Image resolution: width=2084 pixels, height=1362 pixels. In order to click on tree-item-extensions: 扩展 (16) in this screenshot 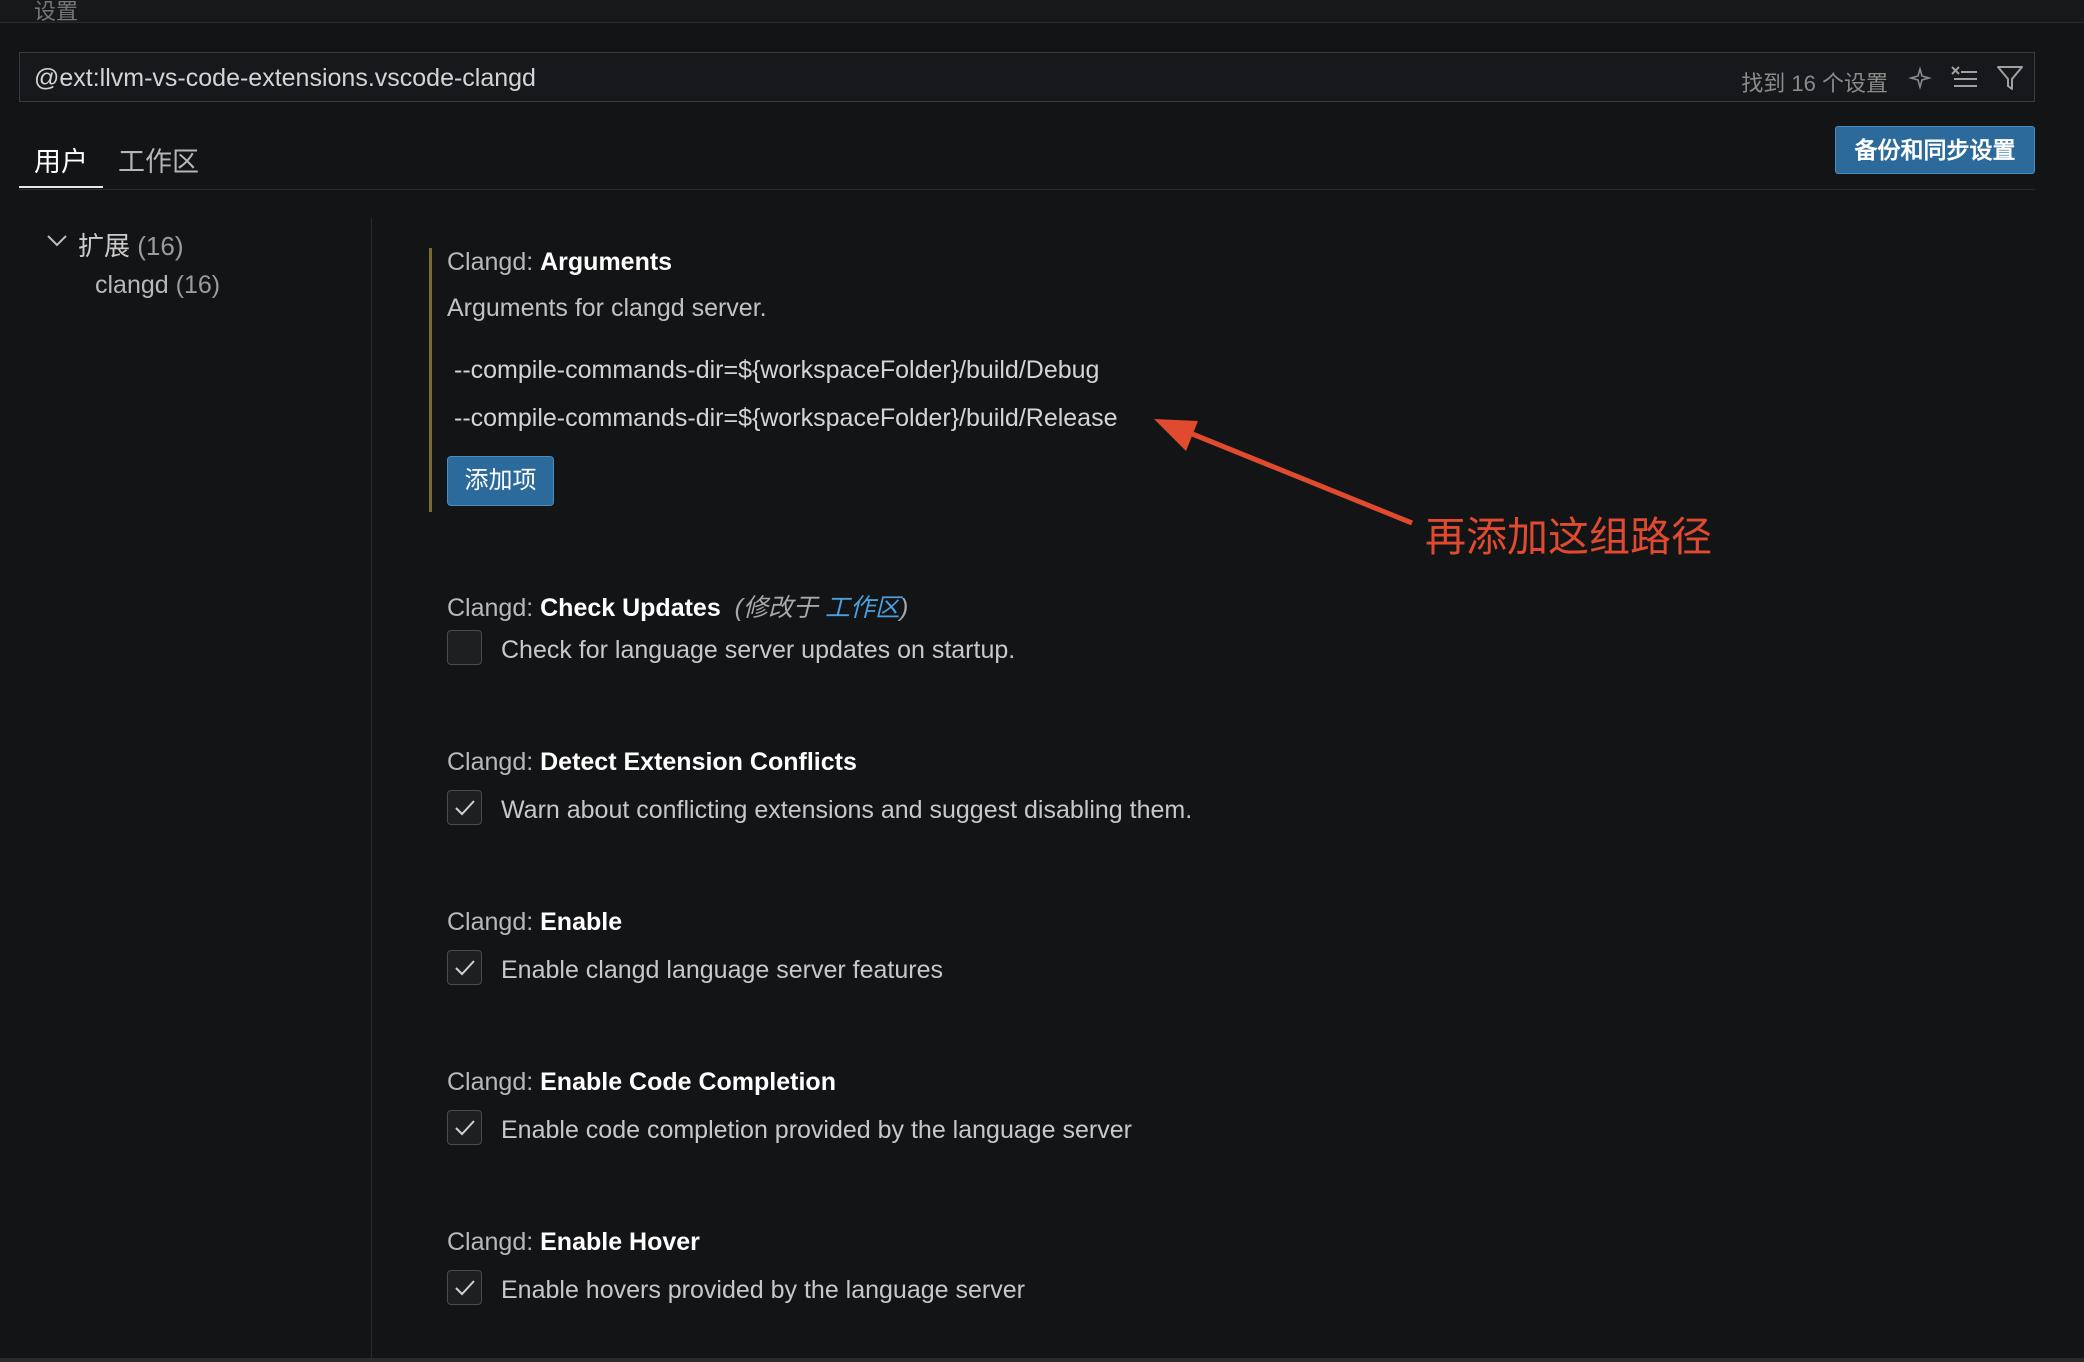, I will do `click(131, 244)`.